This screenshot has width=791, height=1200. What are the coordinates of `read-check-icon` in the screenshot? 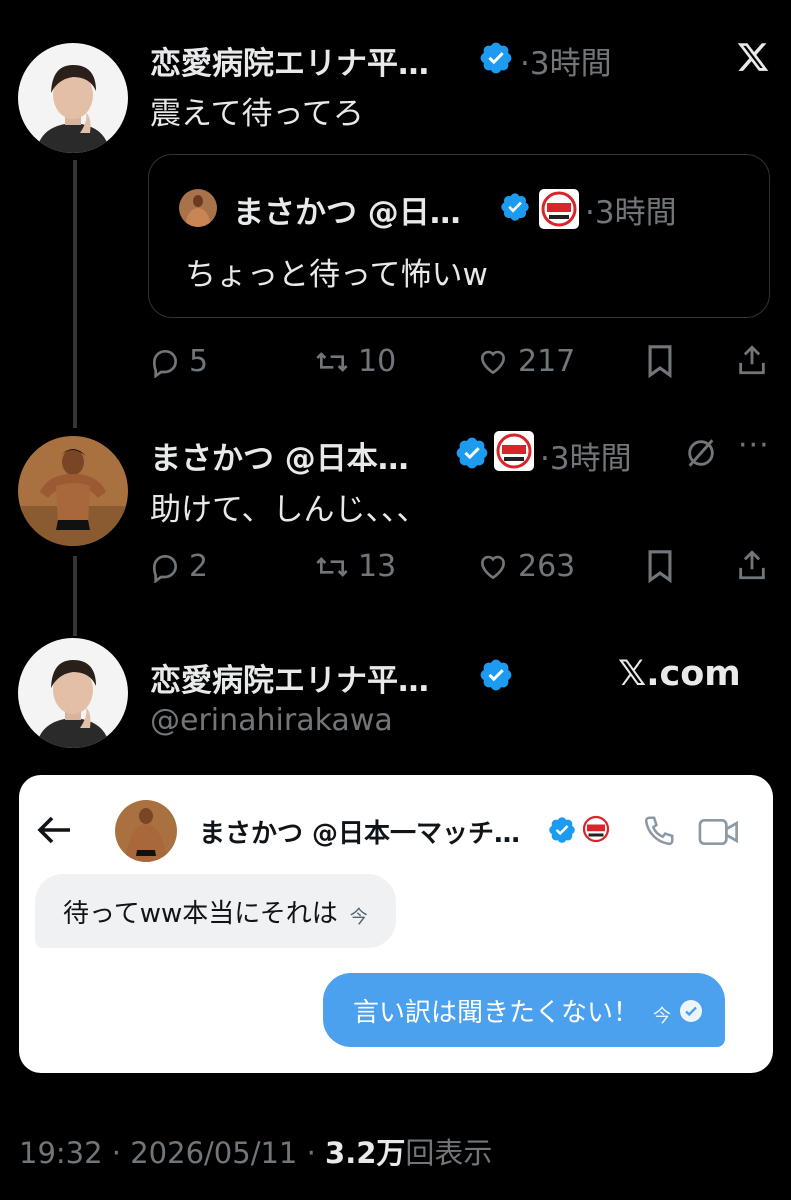 It's located at (691, 1014).